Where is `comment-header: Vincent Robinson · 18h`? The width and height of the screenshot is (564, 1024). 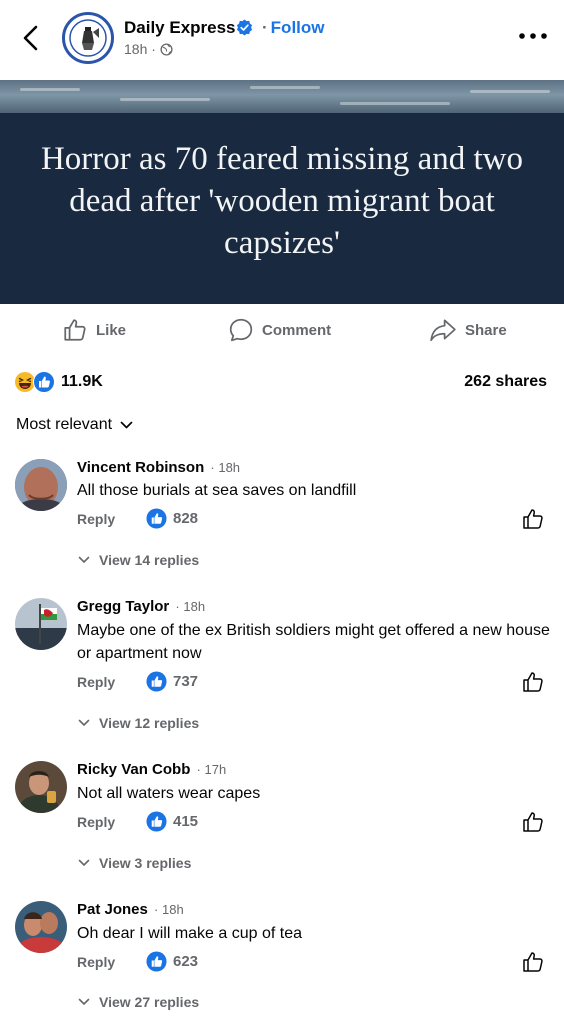
comment-header: Vincent Robinson · 18h is located at coordinates (158, 467).